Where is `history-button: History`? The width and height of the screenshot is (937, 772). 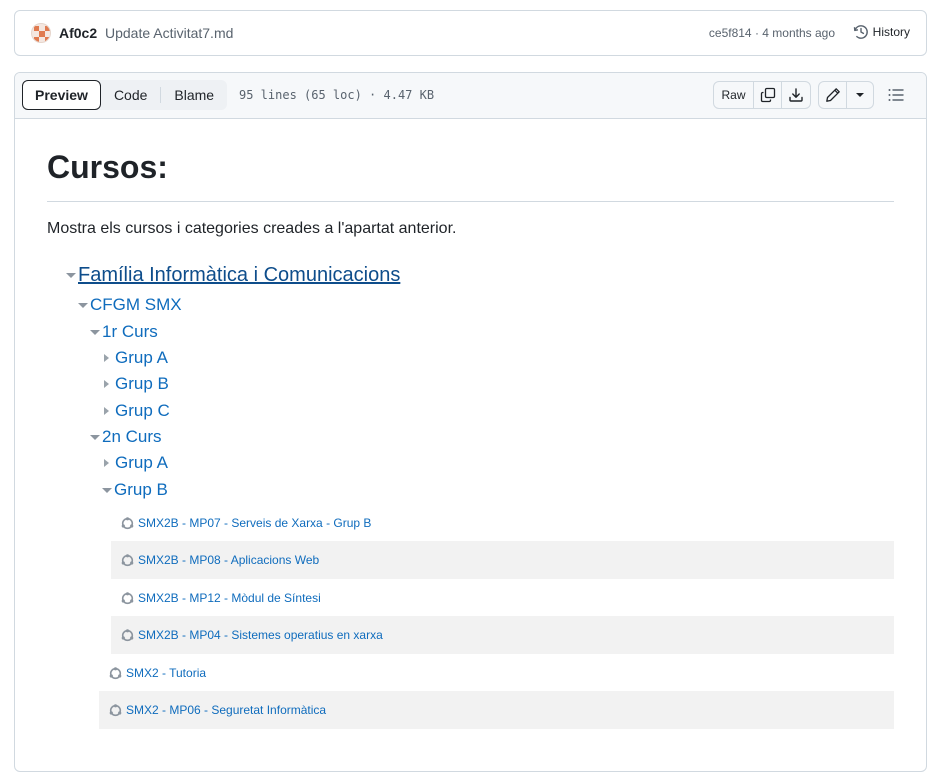 history-button: History is located at coordinates (881, 32).